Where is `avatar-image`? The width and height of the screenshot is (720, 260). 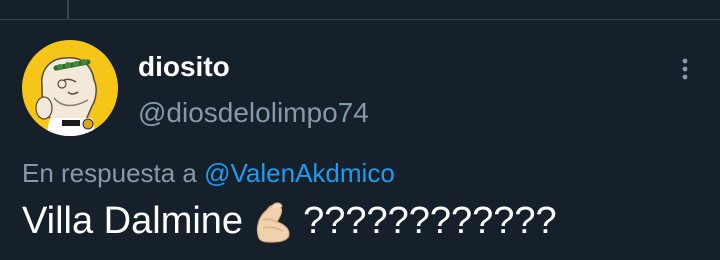
avatar-image is located at coordinates (70, 88).